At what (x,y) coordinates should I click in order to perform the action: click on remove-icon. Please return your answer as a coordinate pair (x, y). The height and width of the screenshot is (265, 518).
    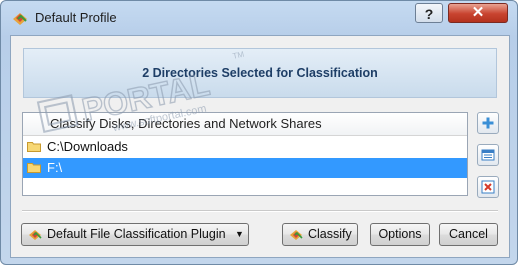
    Looking at the image, I should click on (488, 187).